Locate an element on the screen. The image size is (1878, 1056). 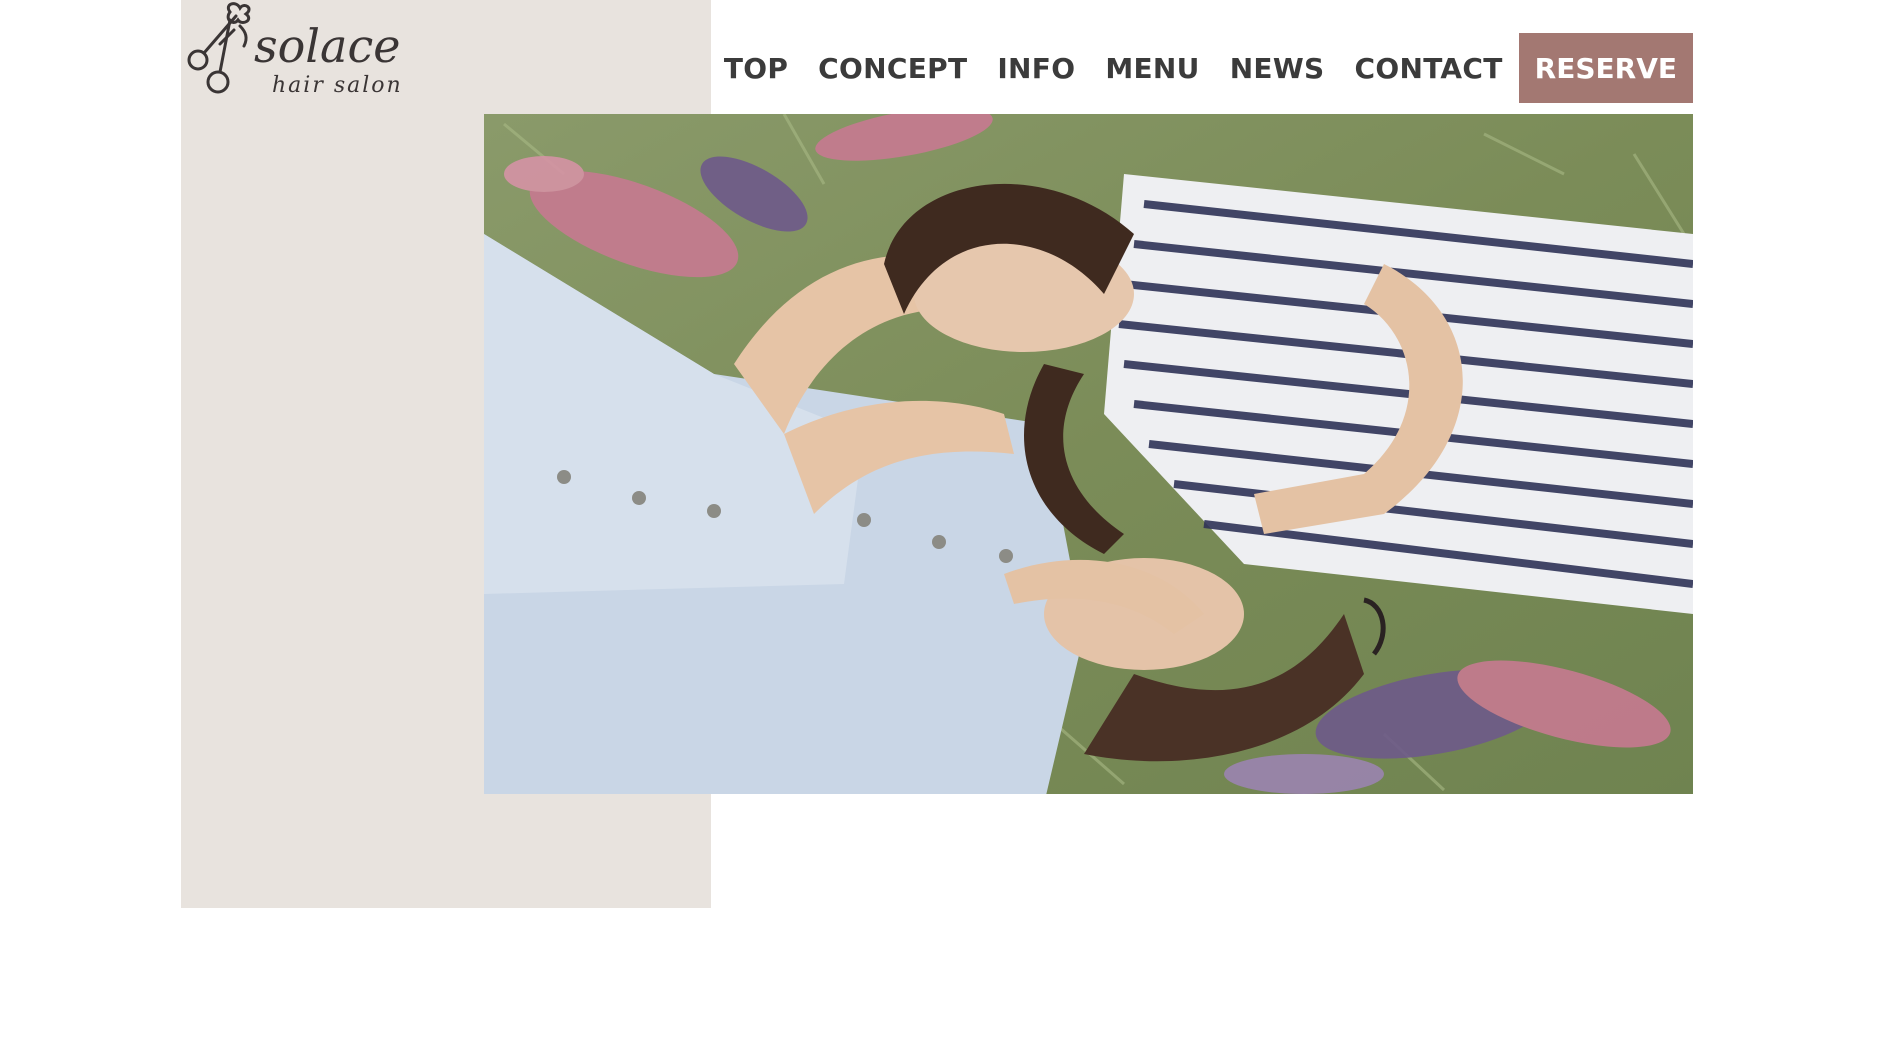
site-logo: solace hair salon is located at coordinates (294, 50).